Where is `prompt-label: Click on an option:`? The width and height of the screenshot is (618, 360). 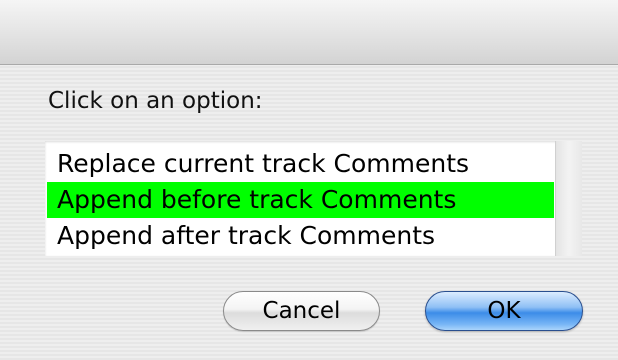 prompt-label: Click on an option: is located at coordinates (155, 101).